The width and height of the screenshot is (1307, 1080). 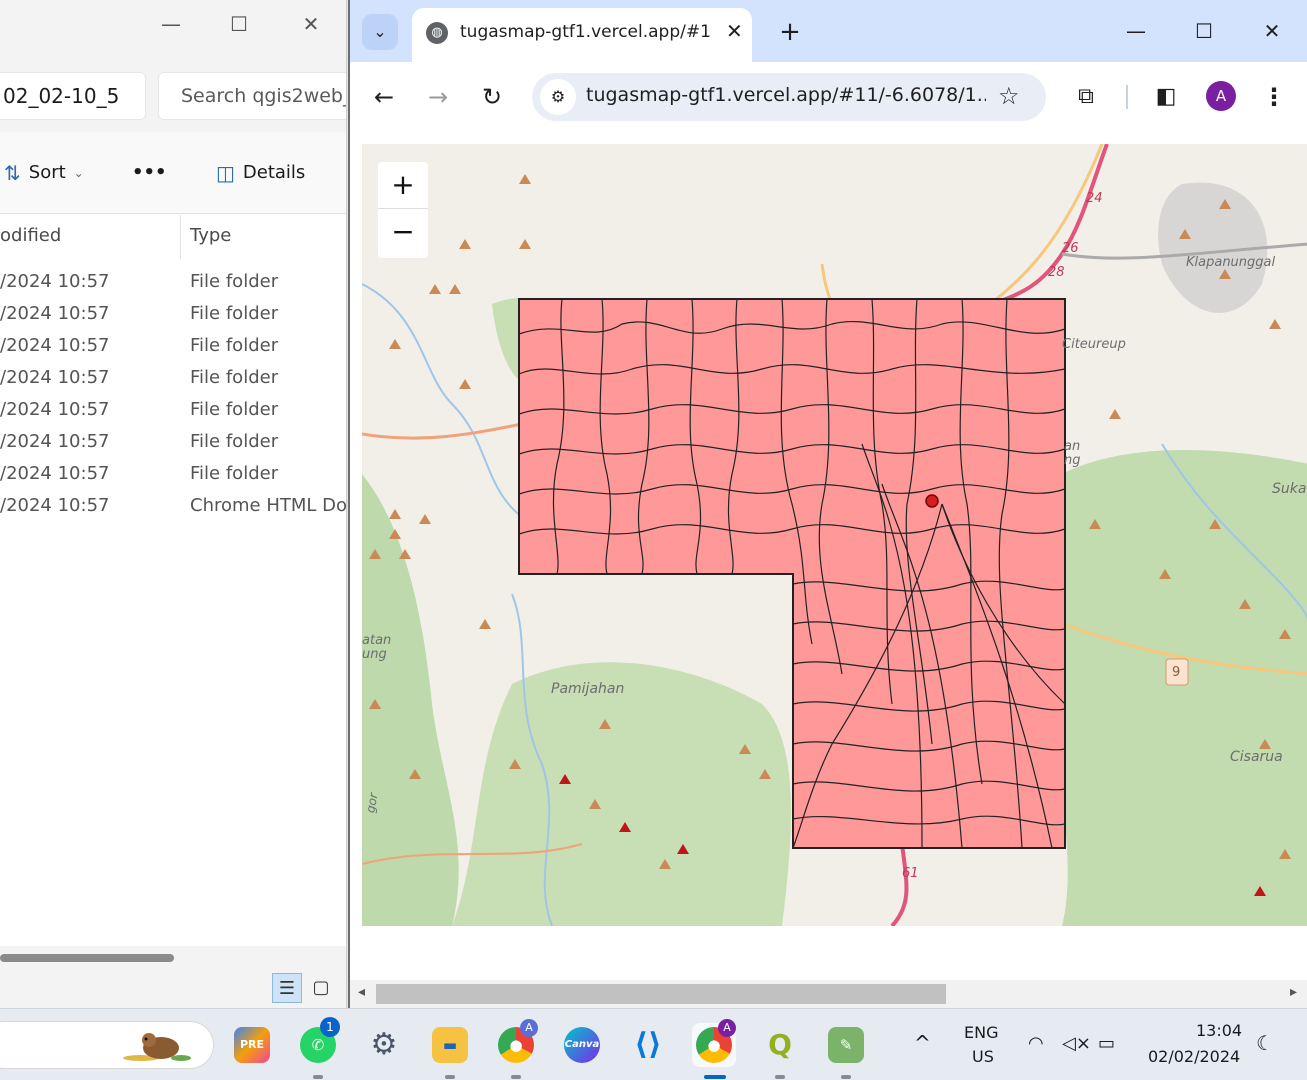 What do you see at coordinates (492, 97) in the screenshot?
I see `reload-button: ↻` at bounding box center [492, 97].